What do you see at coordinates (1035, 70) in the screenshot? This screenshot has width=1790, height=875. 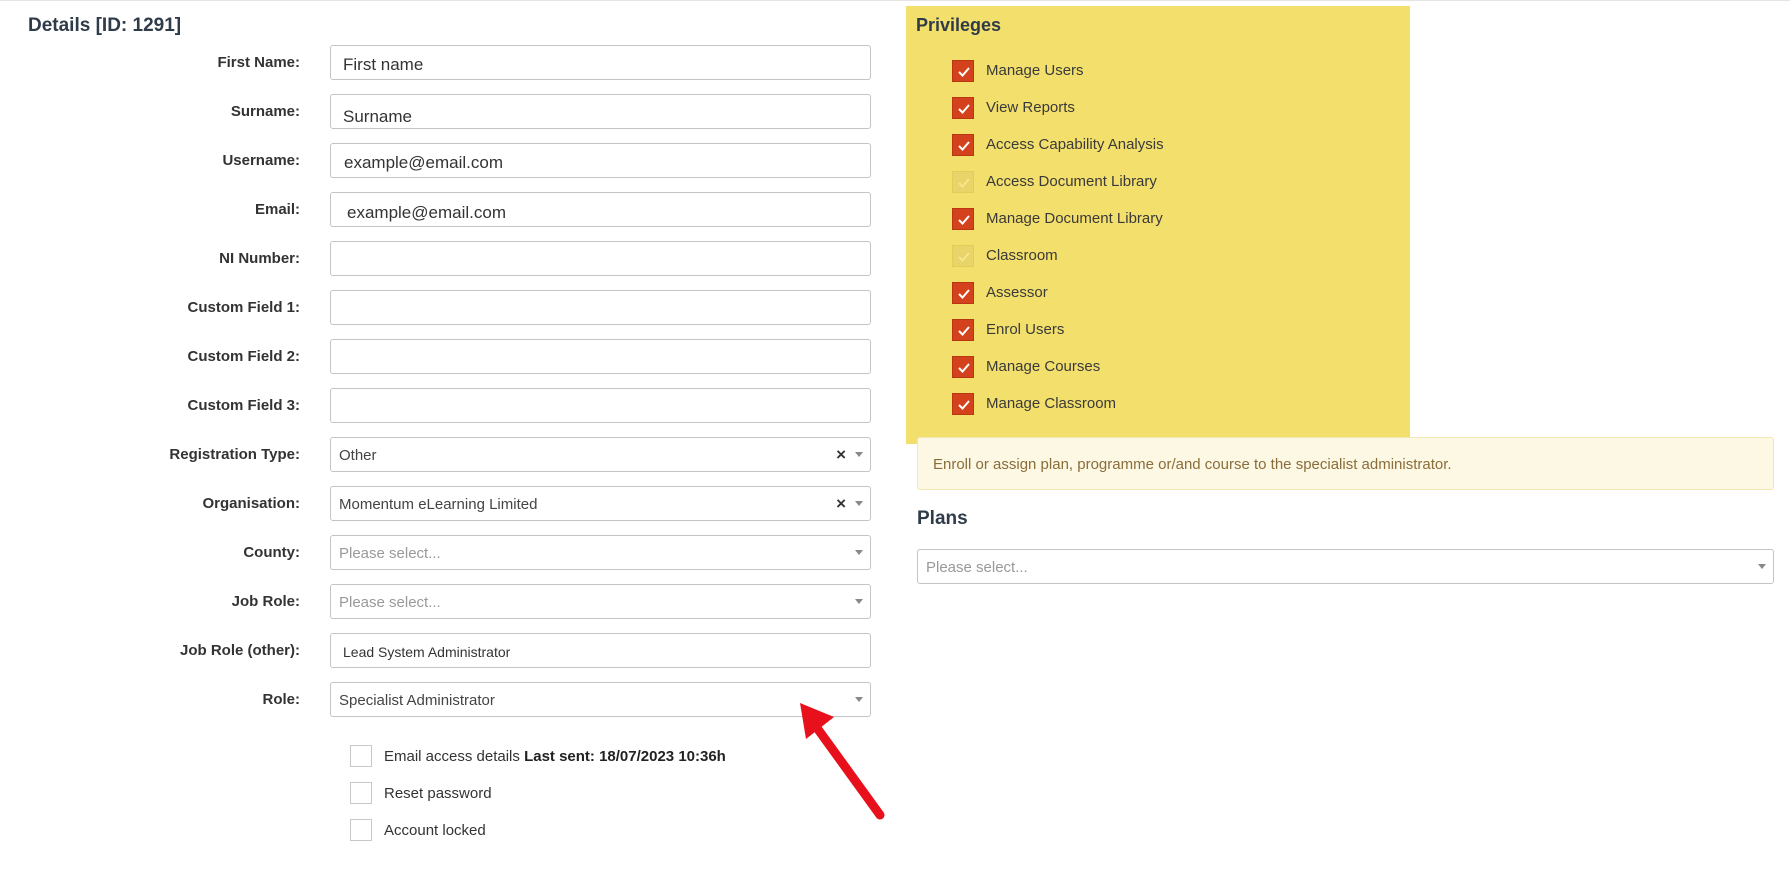 I see `privilege-manage-users-label: Manage Users` at bounding box center [1035, 70].